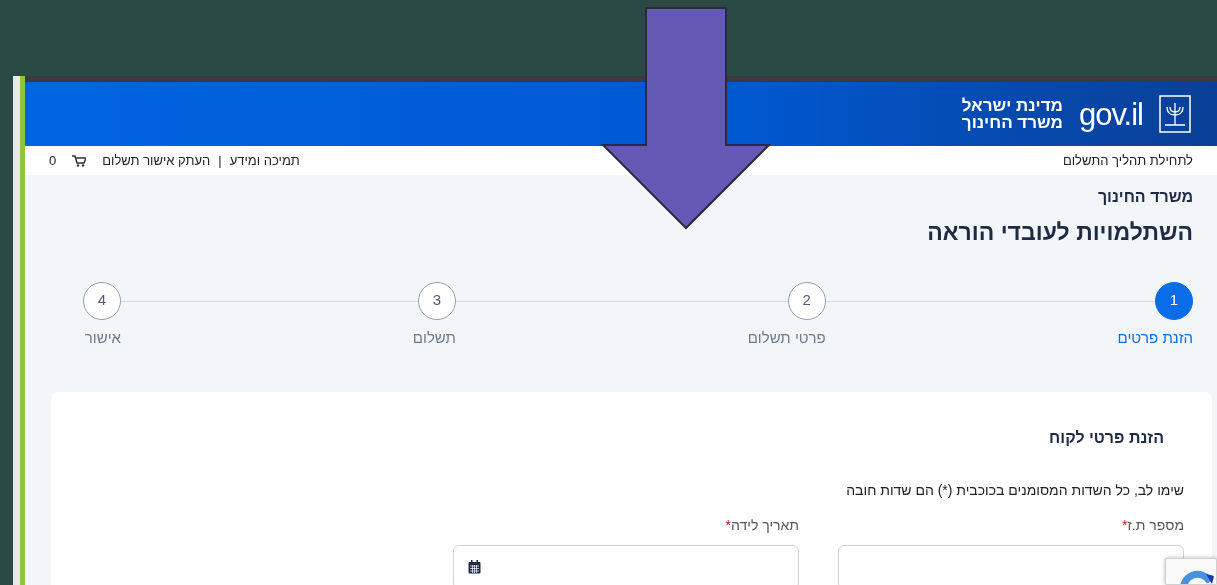 The width and height of the screenshot is (1217, 585). Describe the element at coordinates (626, 564) in the screenshot. I see `date-field` at that location.